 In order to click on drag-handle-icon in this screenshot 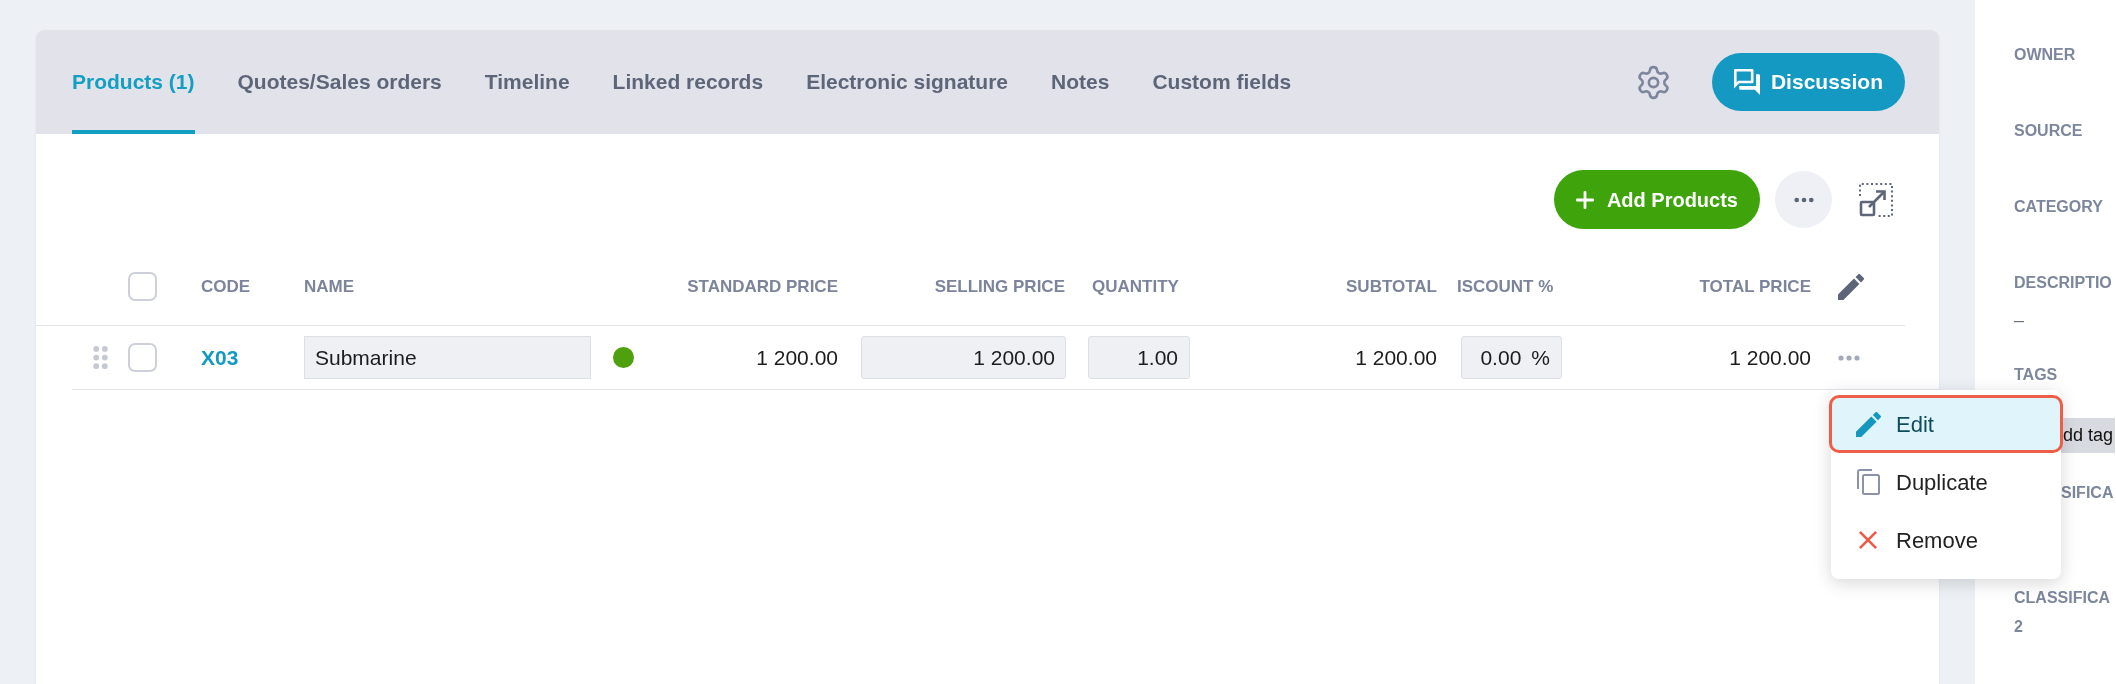, I will do `click(100, 357)`.